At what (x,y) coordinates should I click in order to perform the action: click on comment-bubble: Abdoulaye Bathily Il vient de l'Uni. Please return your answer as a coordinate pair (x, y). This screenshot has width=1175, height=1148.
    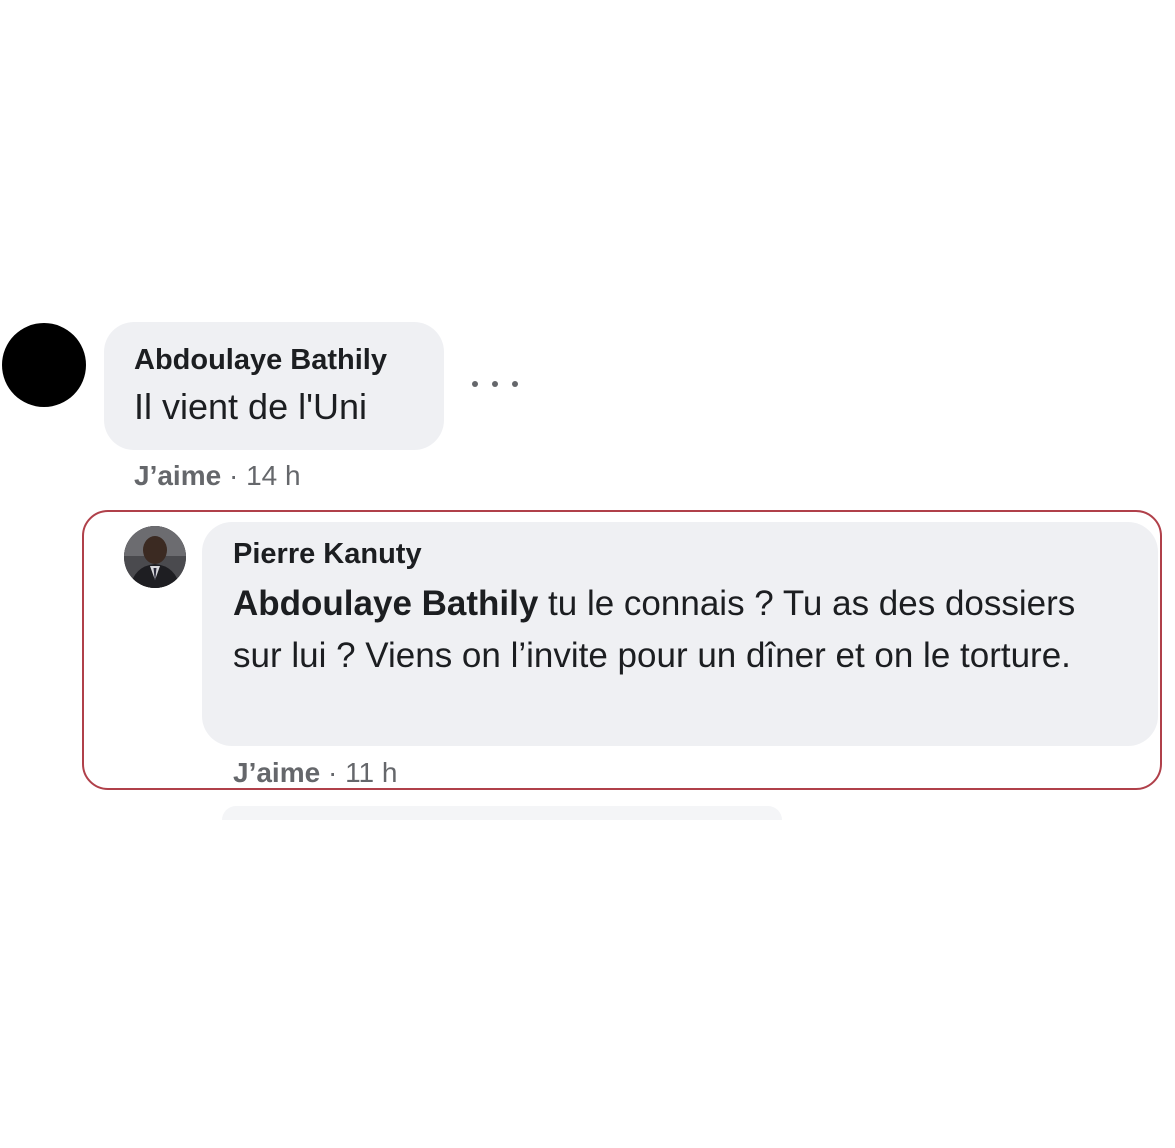
    Looking at the image, I should click on (274, 386).